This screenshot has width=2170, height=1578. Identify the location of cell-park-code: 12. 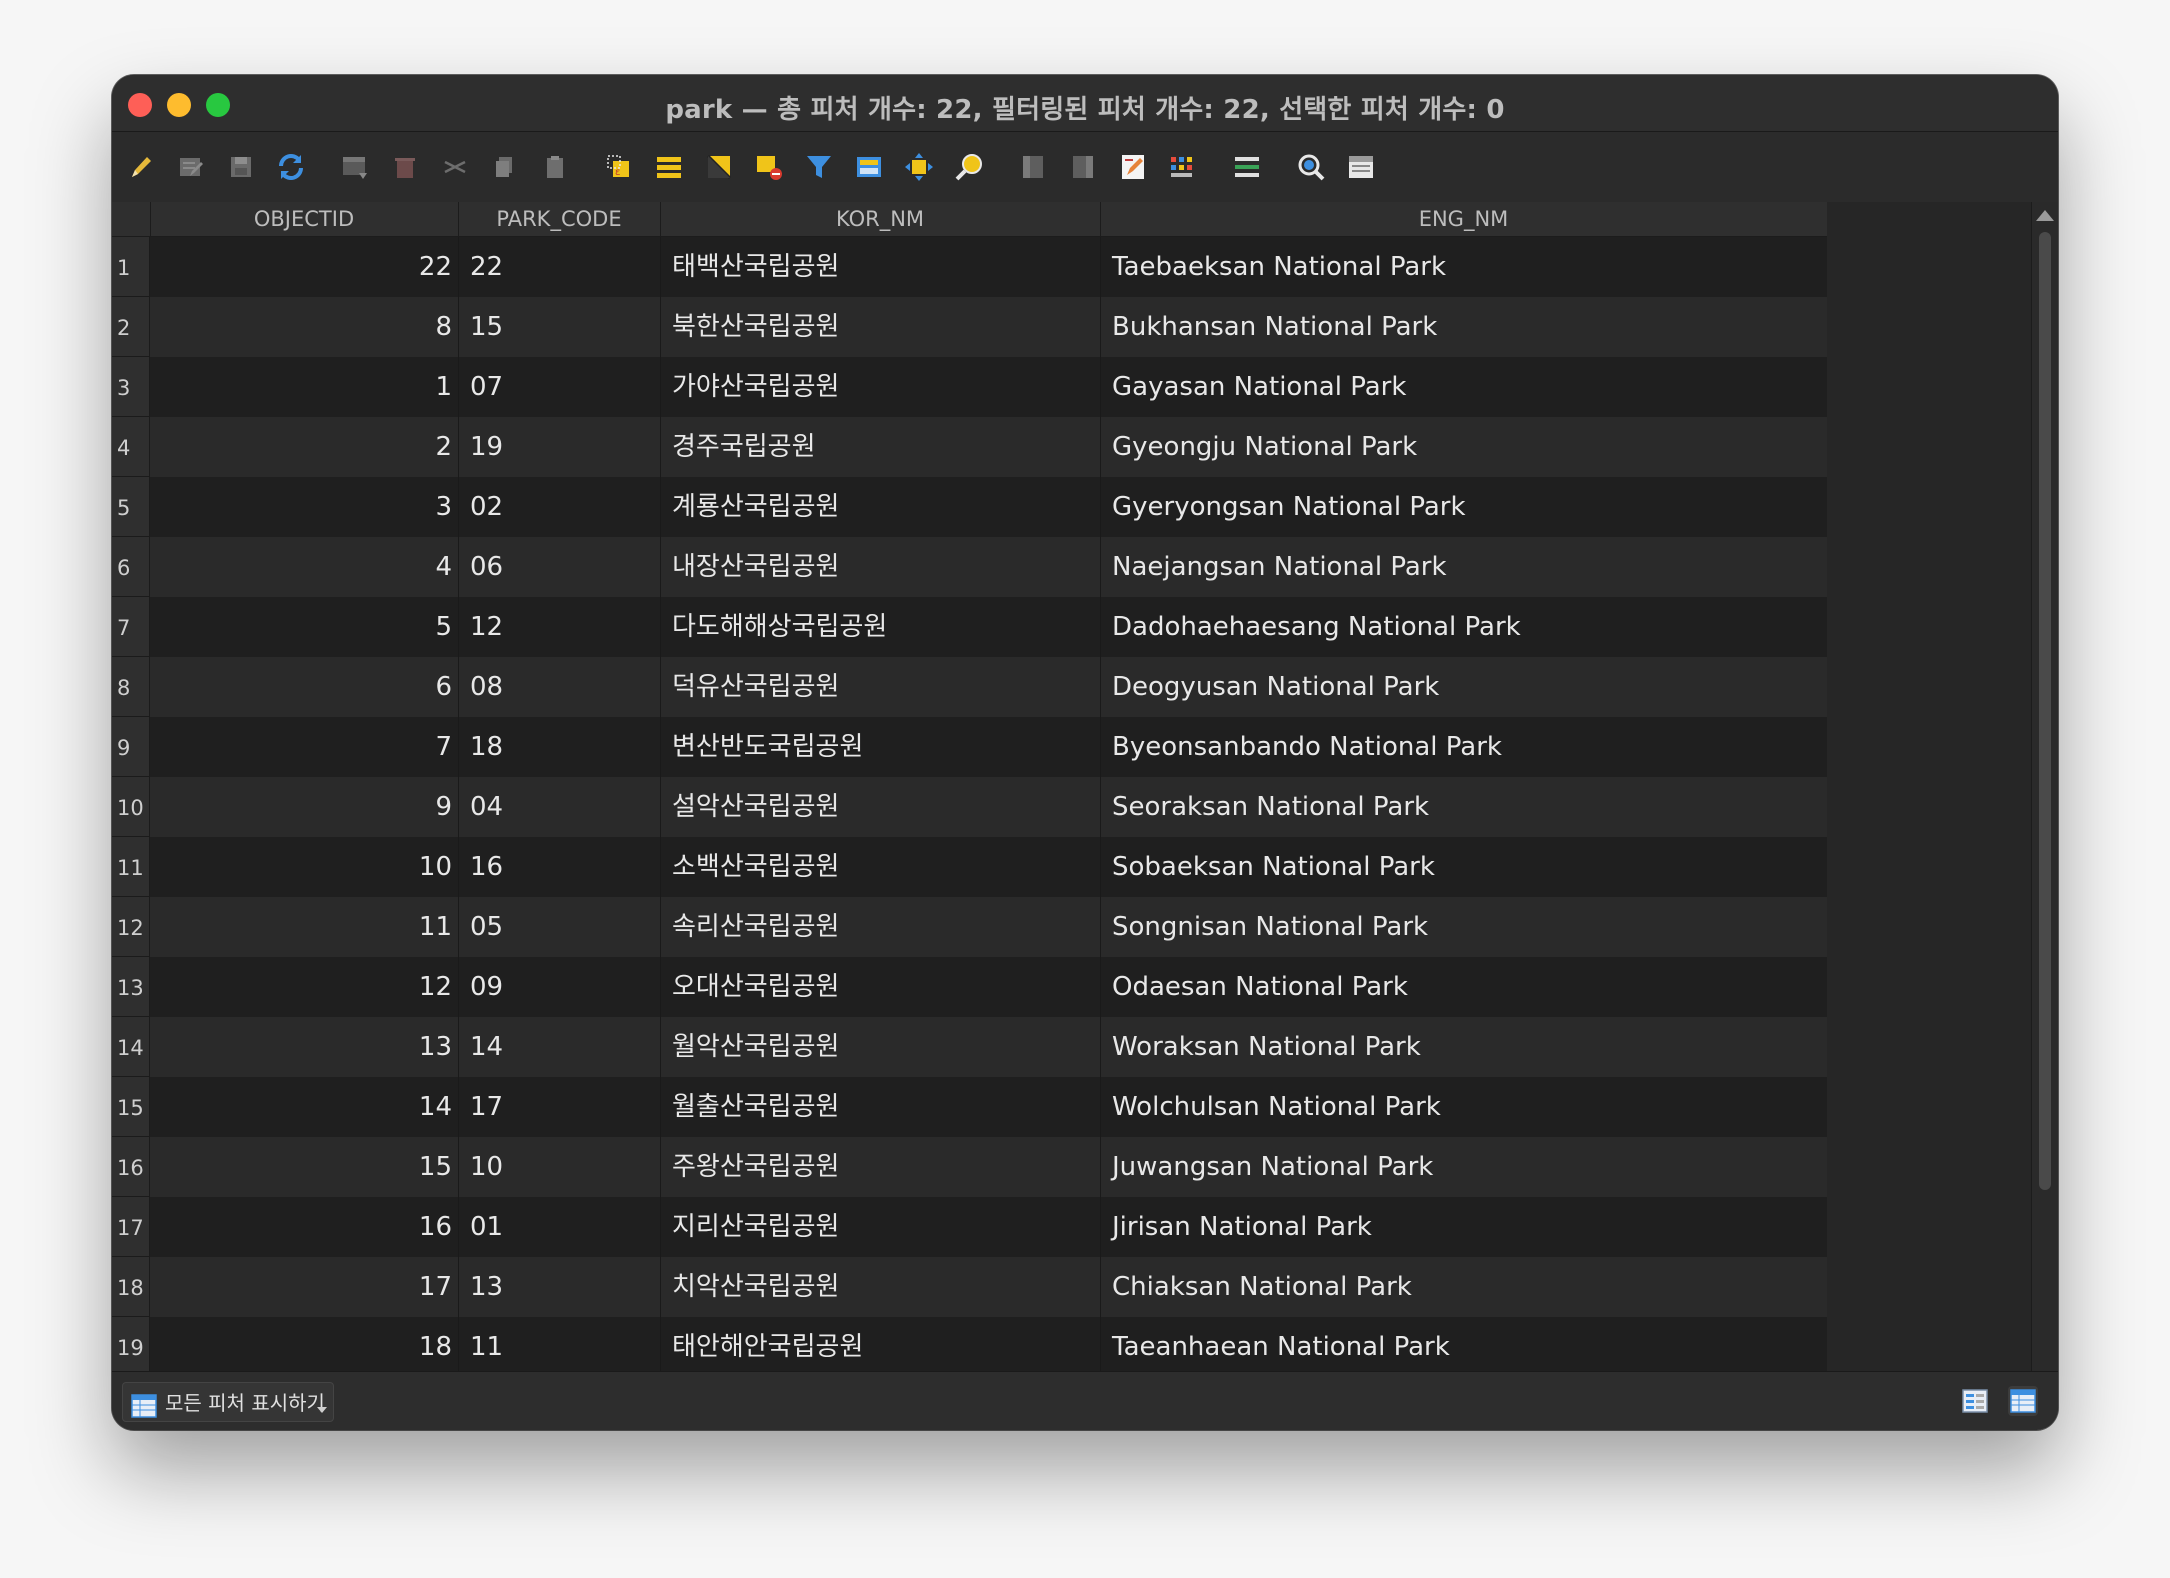
(559, 627).